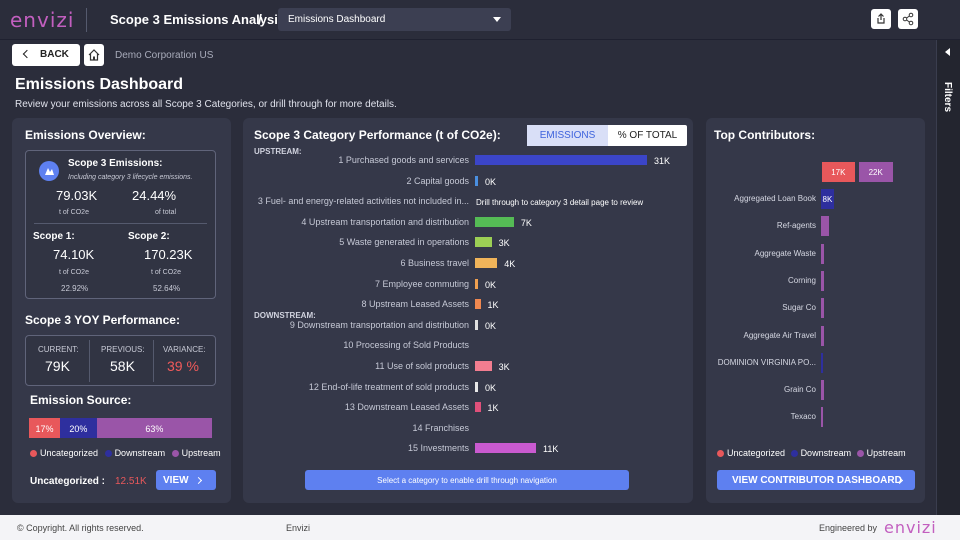  What do you see at coordinates (75, 288) in the screenshot?
I see `scope1-pct: 22.92%` at bounding box center [75, 288].